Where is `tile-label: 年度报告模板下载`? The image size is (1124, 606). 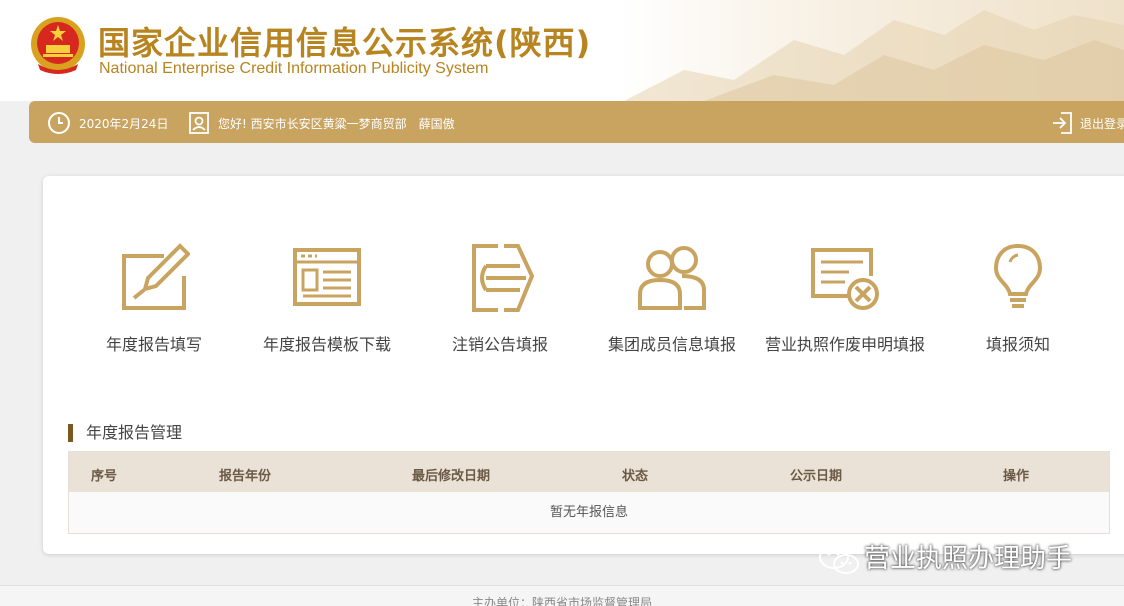
tile-label: 年度报告模板下载 is located at coordinates (326, 344).